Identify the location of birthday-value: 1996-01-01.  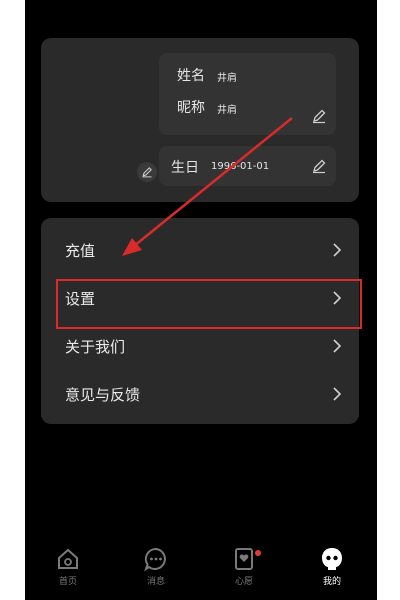
(240, 166).